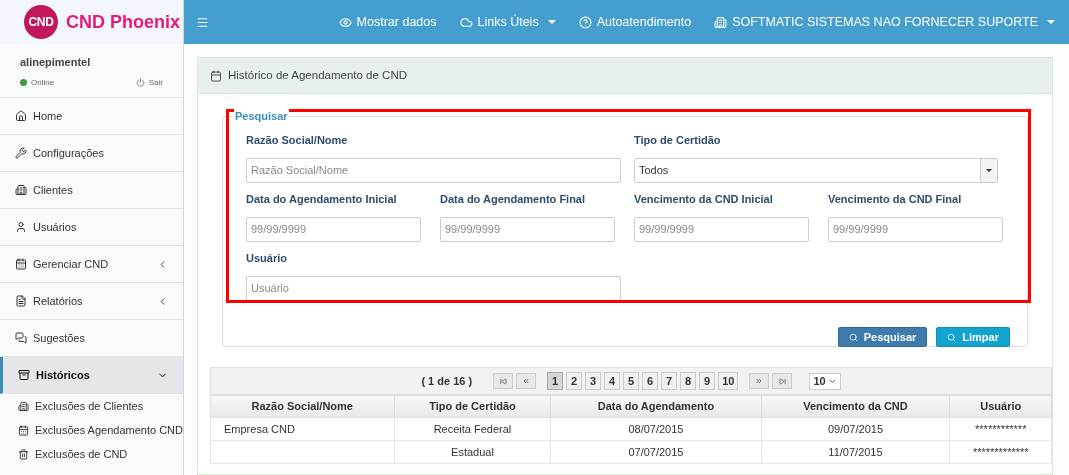  I want to click on column-header: Tipo de Certidão, so click(472, 406).